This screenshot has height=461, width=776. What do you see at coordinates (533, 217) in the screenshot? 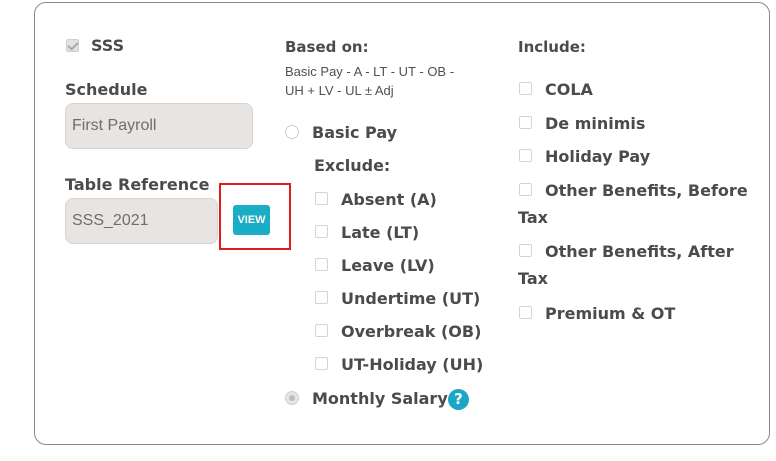
I see `include-other-before-label-cont: Tax` at bounding box center [533, 217].